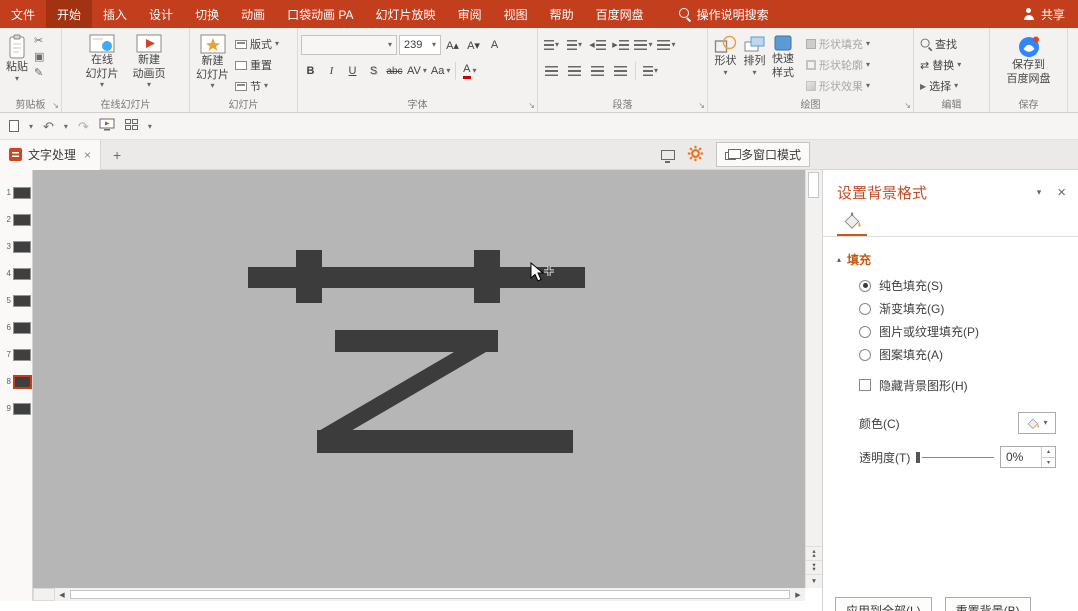 The image size is (1078, 611). What do you see at coordinates (551, 45) in the screenshot?
I see `bullets-icon: ▾` at bounding box center [551, 45].